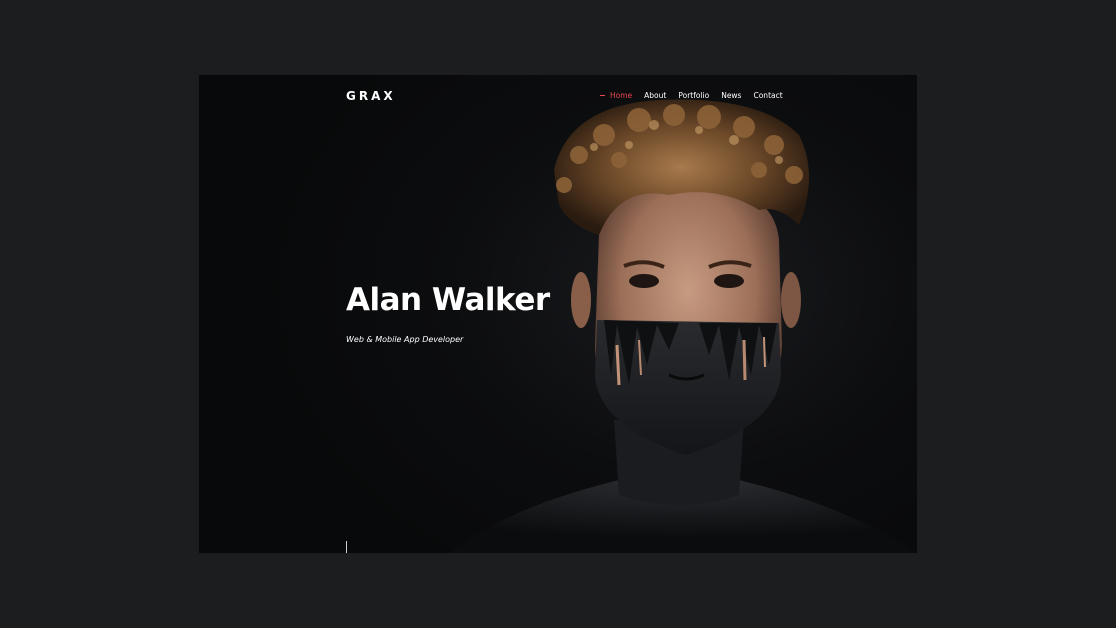 The width and height of the screenshot is (1116, 628). I want to click on nav-portfolio: Portfolio, so click(693, 95).